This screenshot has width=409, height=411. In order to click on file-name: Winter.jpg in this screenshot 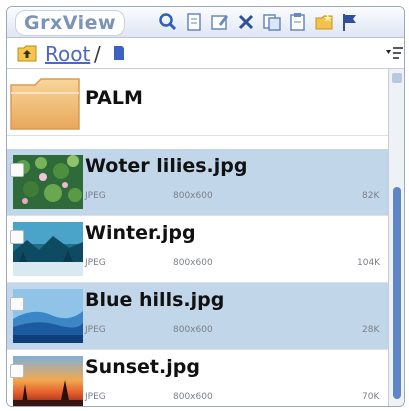, I will do `click(140, 233)`.